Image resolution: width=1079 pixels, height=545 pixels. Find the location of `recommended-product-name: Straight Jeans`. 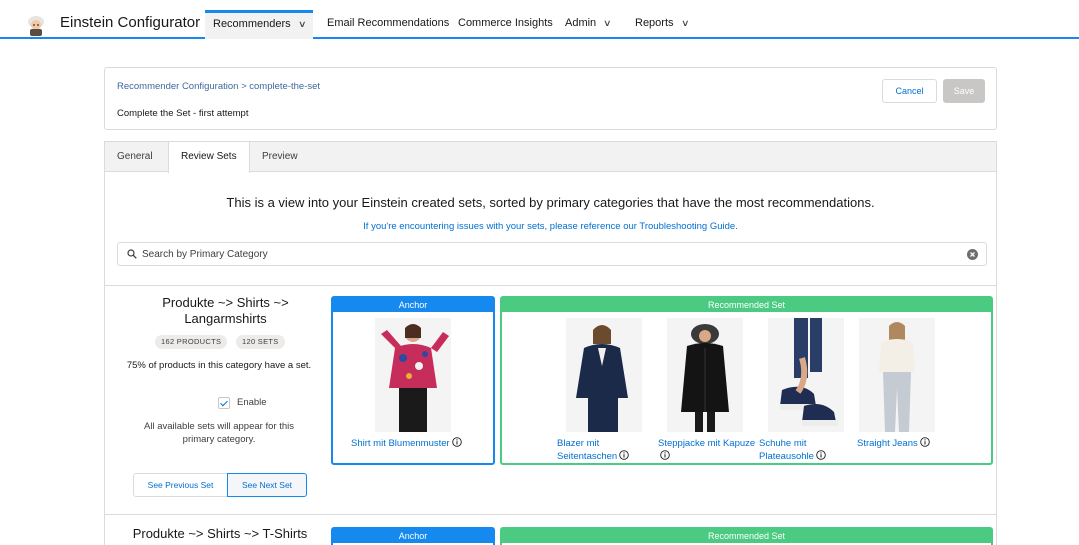

recommended-product-name: Straight Jeans is located at coordinates (922, 443).